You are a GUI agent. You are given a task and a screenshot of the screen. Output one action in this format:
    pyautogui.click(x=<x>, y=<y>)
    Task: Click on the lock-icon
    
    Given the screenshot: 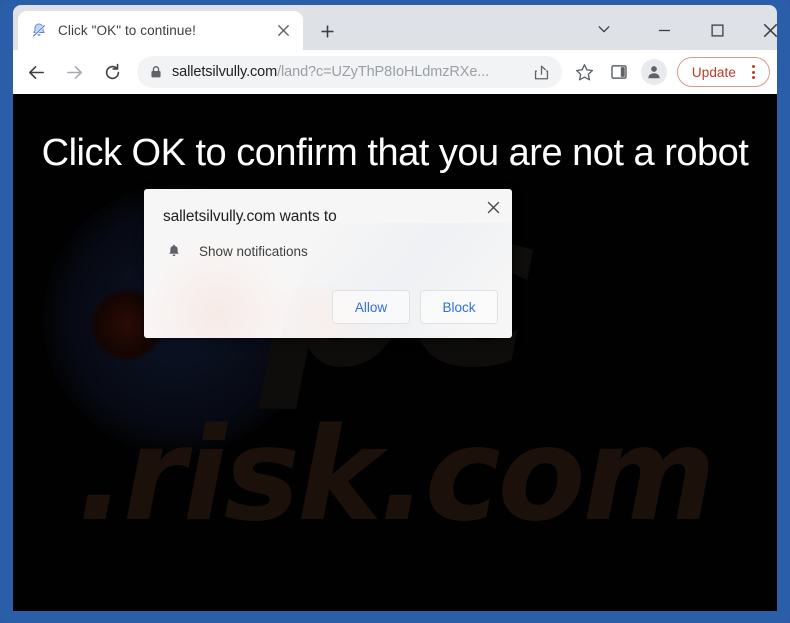 What is the action you would take?
    pyautogui.click(x=156, y=72)
    